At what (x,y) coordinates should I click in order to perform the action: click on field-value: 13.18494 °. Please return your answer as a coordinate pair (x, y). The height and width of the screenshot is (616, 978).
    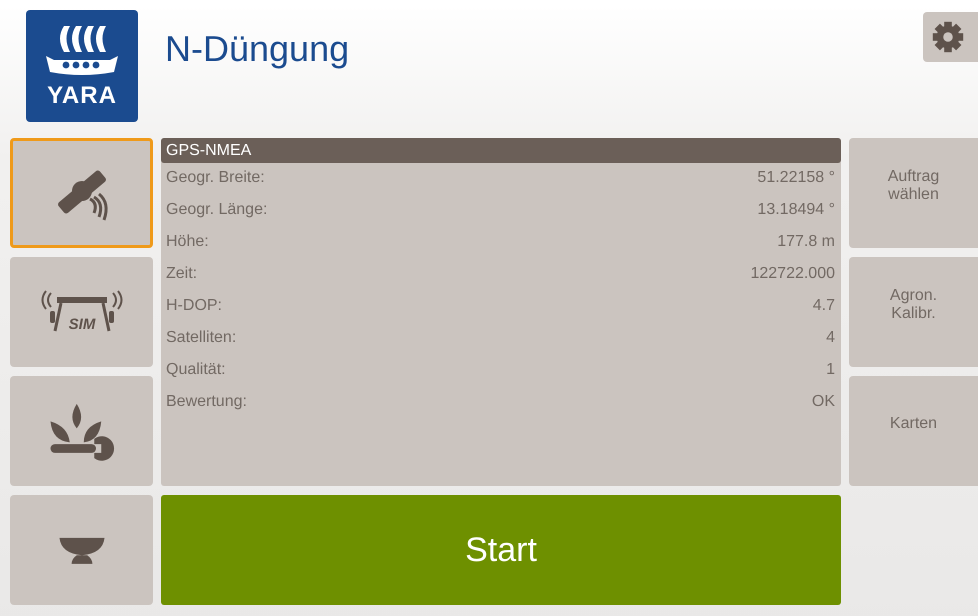
    Looking at the image, I should click on (796, 210).